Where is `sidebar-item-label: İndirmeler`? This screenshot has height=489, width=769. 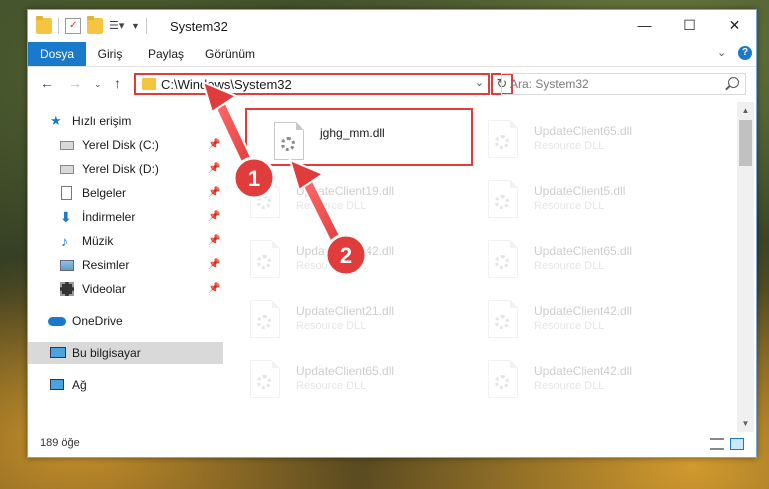 sidebar-item-label: İndirmeler is located at coordinates (109, 217).